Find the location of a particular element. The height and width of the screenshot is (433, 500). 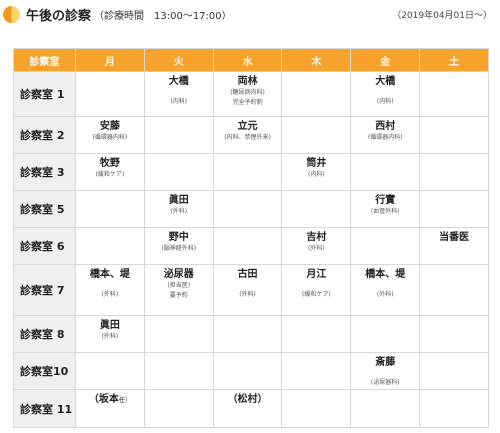

doctor-name: 泌尿器 is located at coordinates (178, 274).